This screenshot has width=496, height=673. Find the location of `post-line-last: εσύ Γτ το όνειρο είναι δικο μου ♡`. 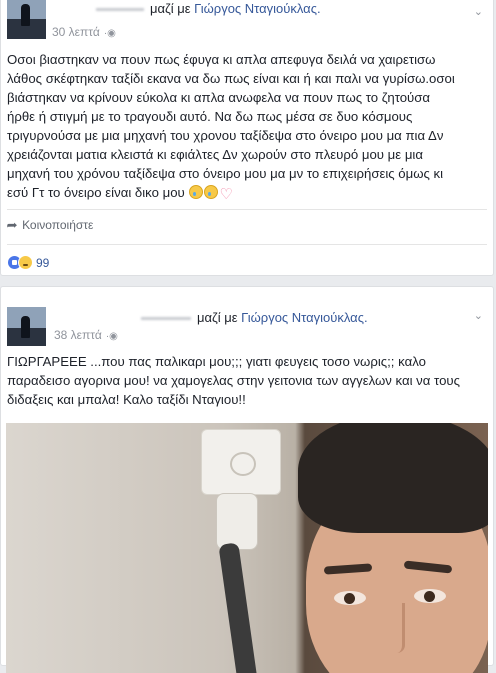

post-line-last: εσύ Γτ το όνειρο είναι δικο μου ♡ is located at coordinates (249, 192).